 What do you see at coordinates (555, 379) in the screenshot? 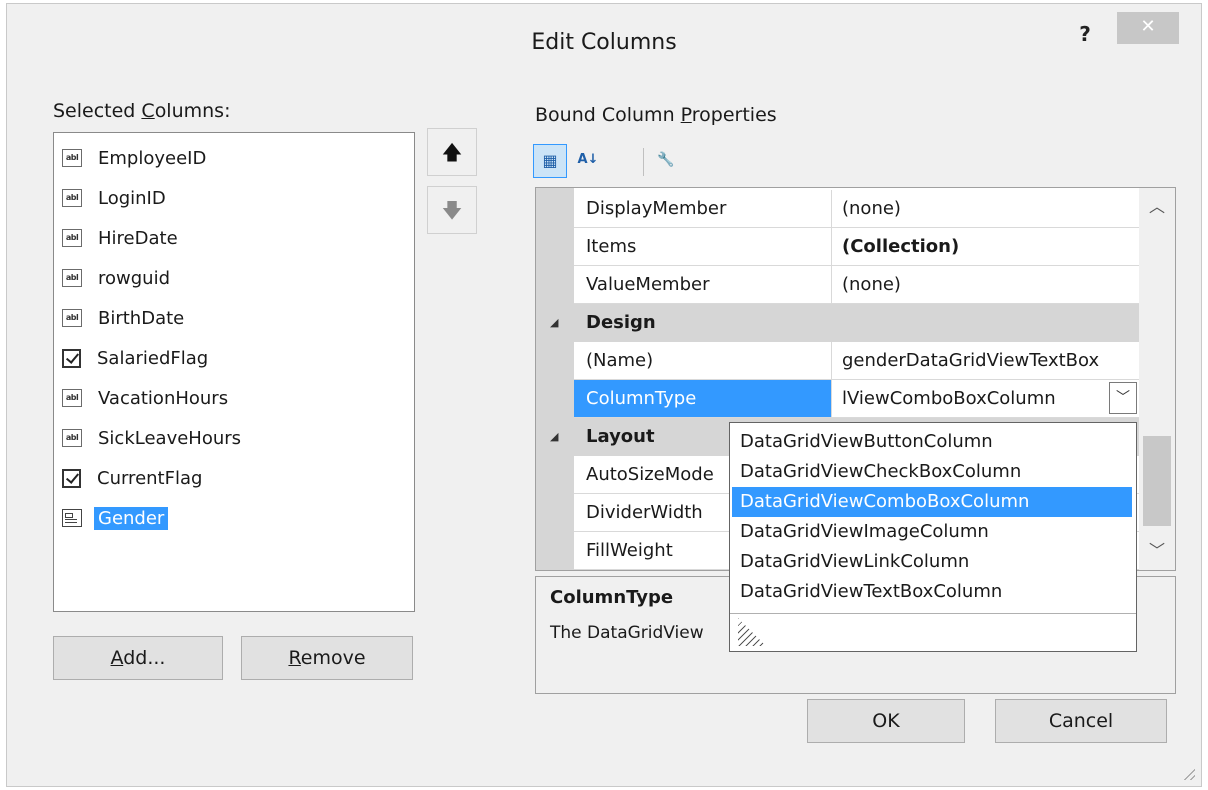
I see `property-grid-gutter` at bounding box center [555, 379].